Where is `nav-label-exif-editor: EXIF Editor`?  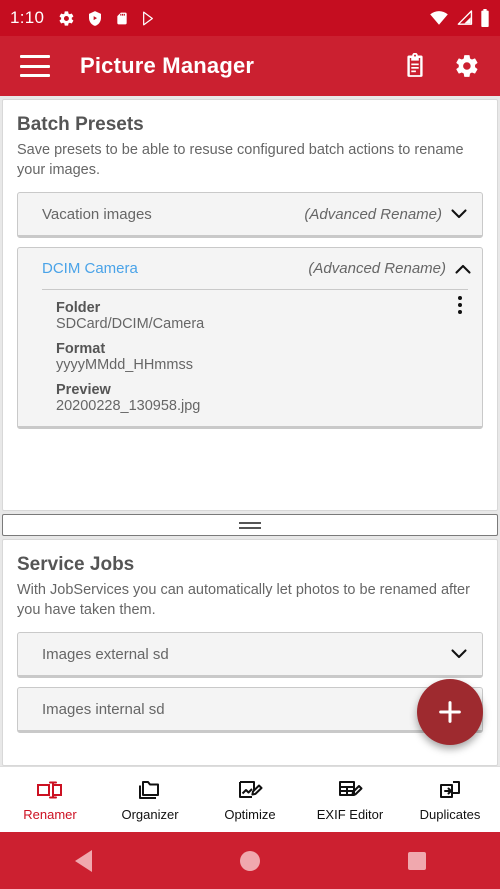
nav-label-exif-editor: EXIF Editor is located at coordinates (350, 814).